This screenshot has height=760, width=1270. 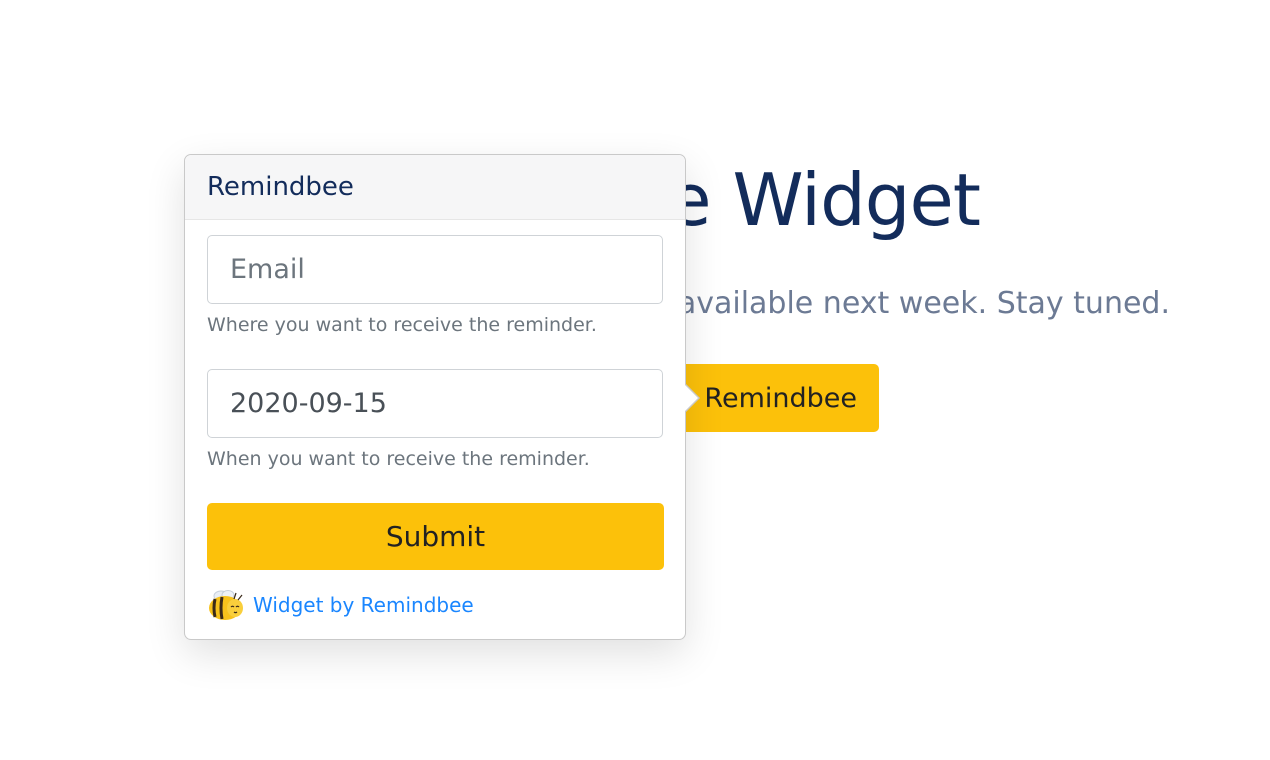 What do you see at coordinates (435, 403) in the screenshot?
I see `date-input` at bounding box center [435, 403].